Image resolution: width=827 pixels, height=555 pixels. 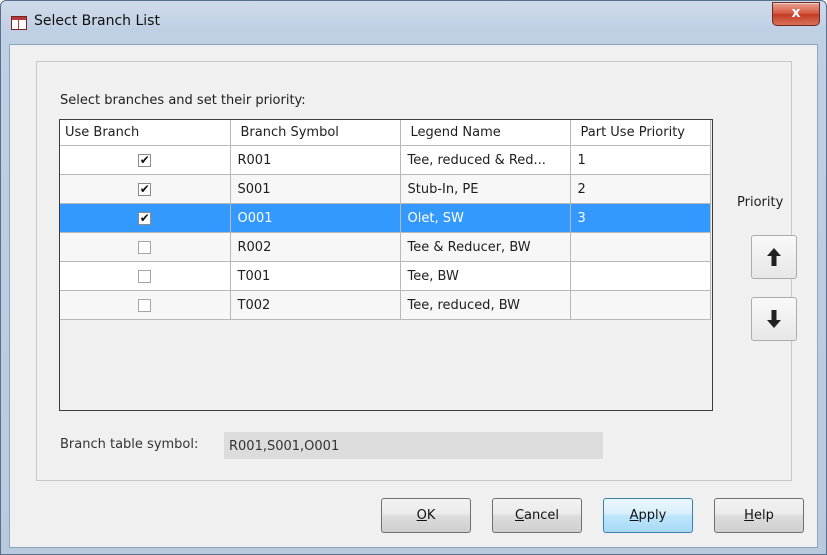 I want to click on branch-table-symbol-field: R001,S001,O001, so click(x=413, y=445).